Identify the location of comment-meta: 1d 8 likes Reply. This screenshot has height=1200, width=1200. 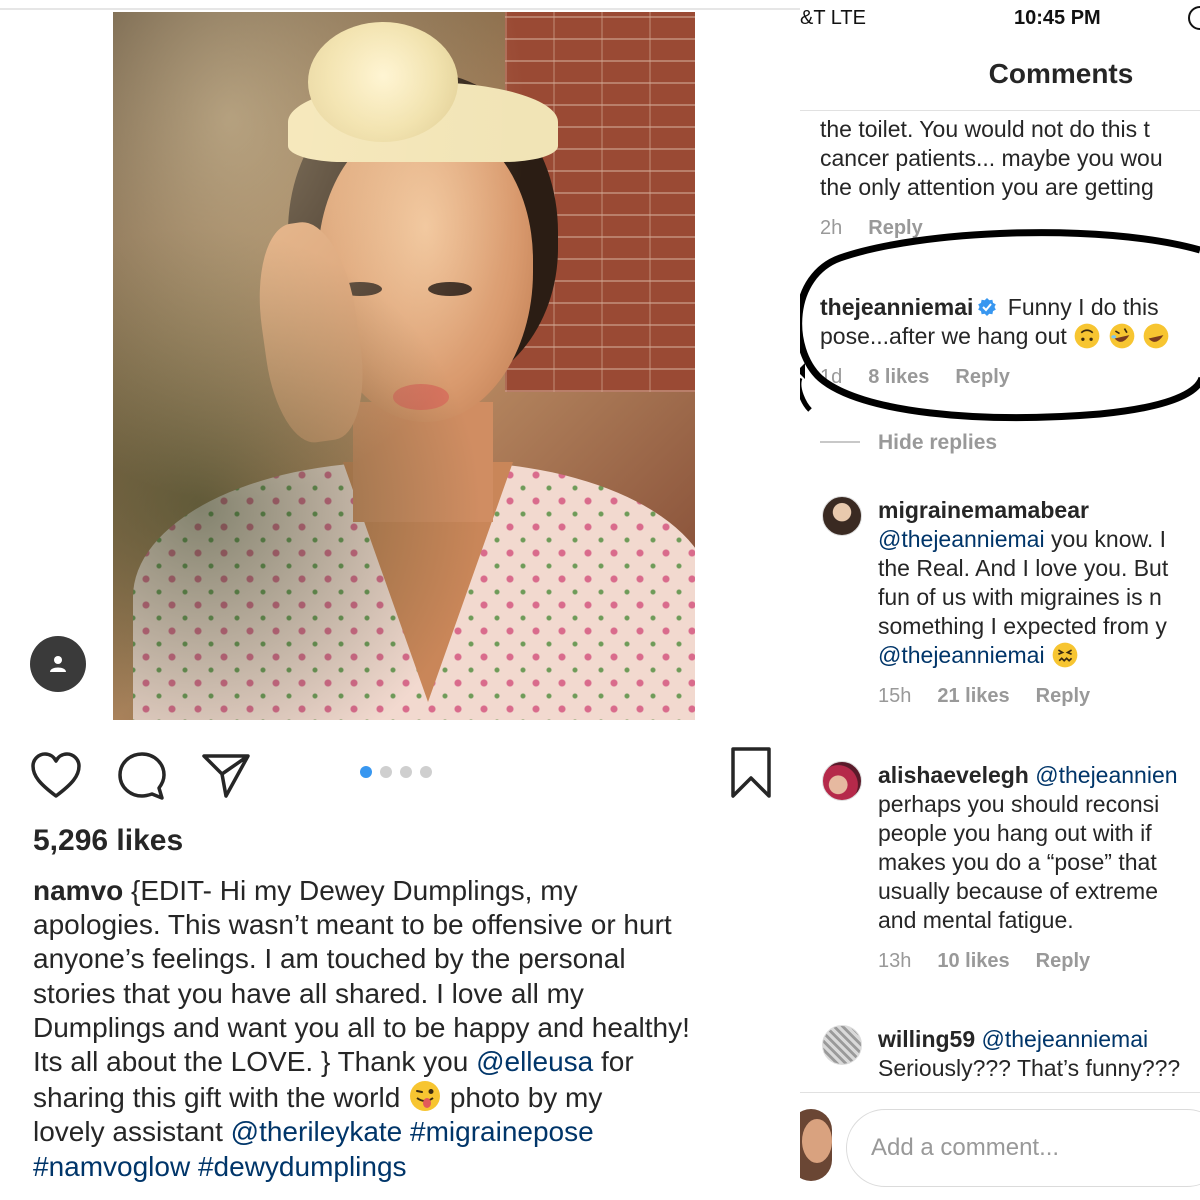
(928, 377).